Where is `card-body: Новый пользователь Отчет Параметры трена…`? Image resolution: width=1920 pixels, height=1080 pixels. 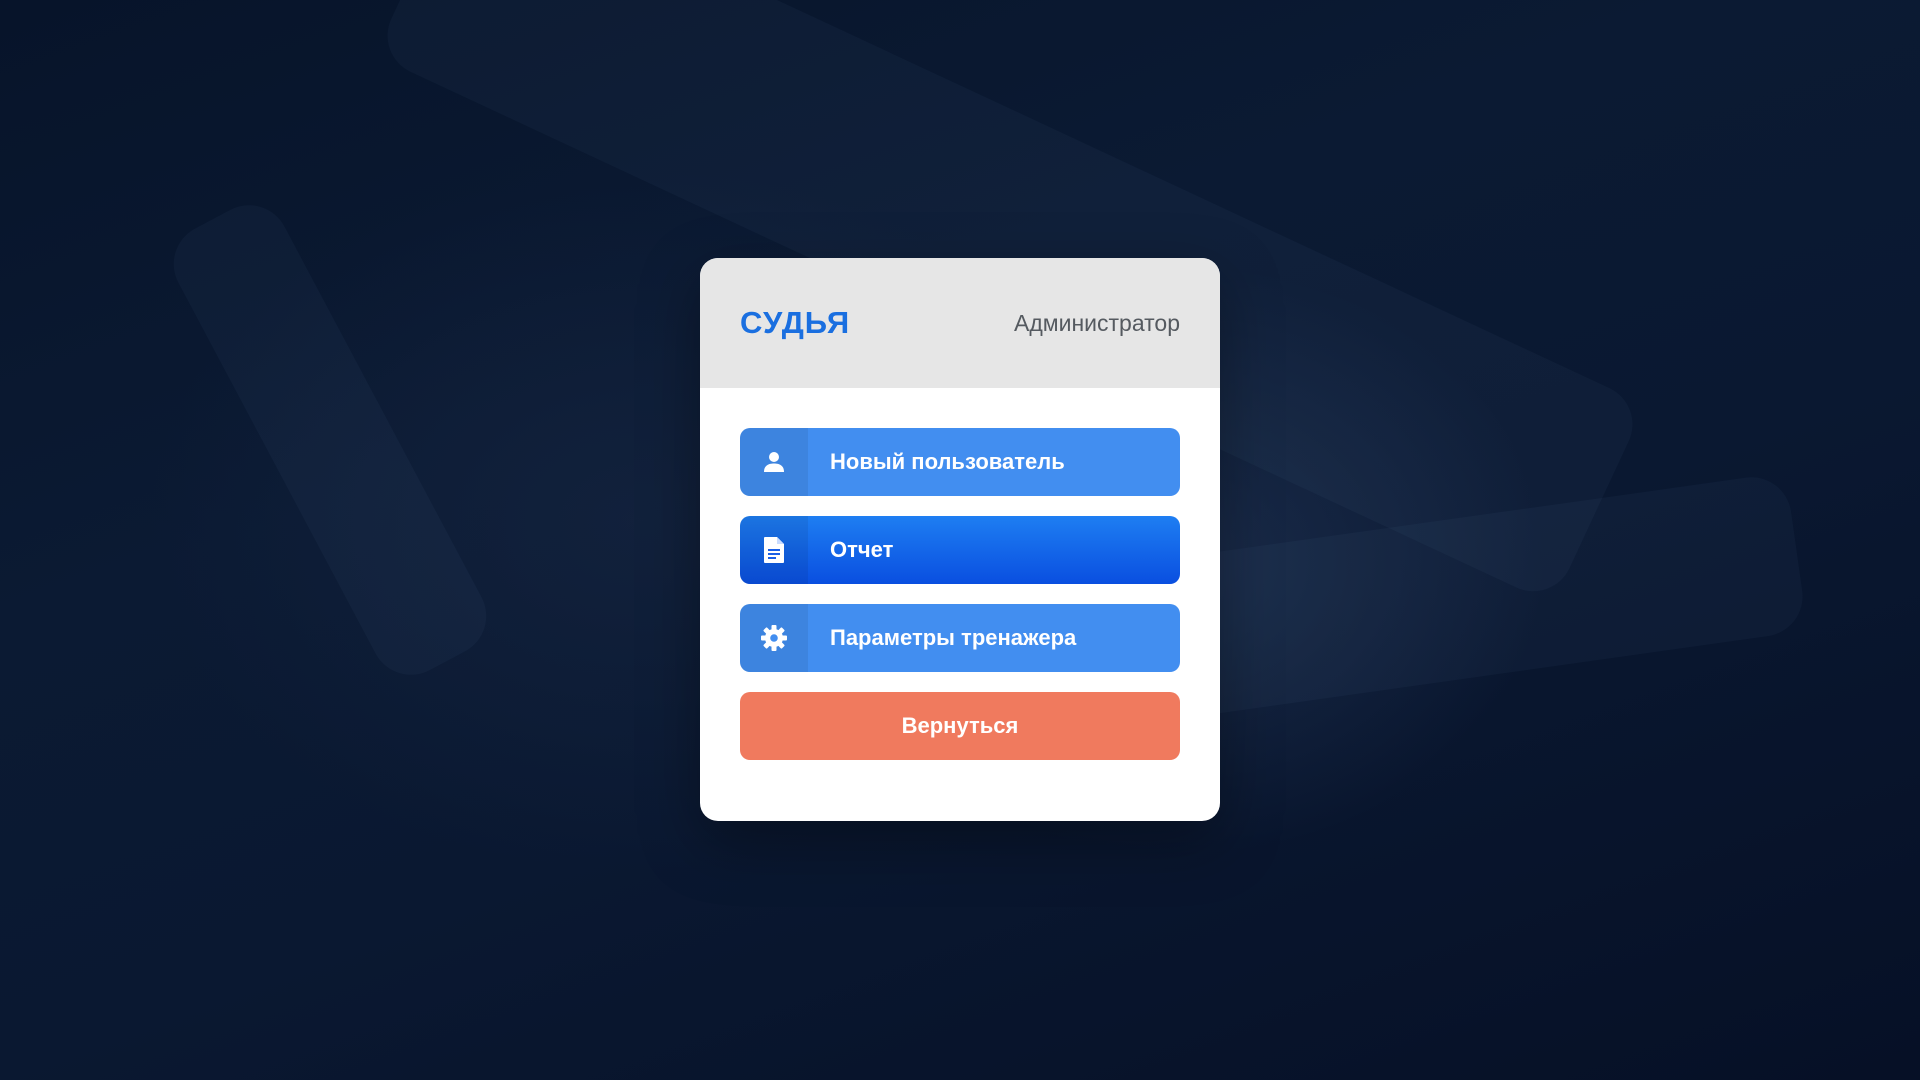
card-body: Новый пользователь Отчет Параметры трена… is located at coordinates (960, 574).